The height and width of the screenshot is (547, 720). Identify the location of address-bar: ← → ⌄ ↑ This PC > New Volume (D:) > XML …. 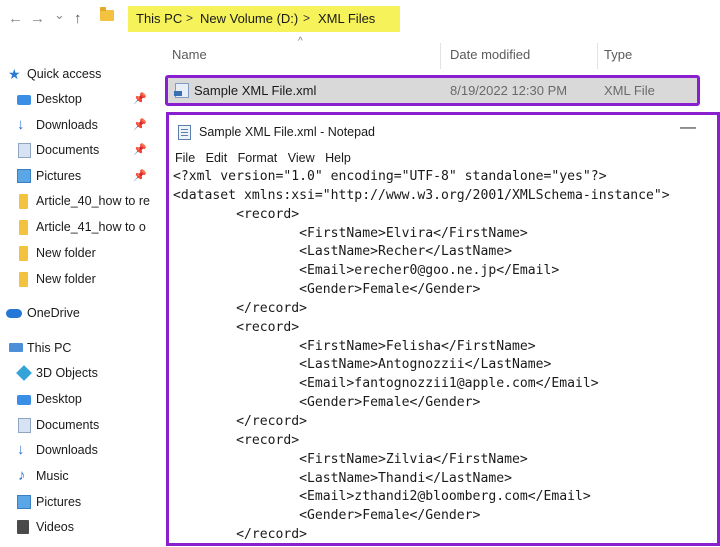
(360, 20).